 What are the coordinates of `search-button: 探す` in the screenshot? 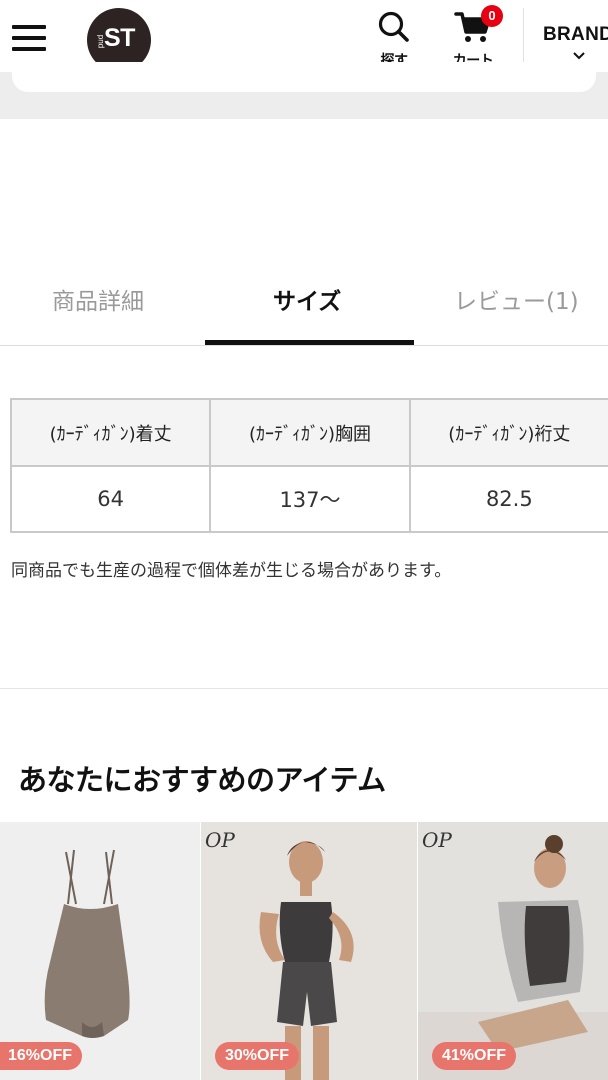 It's located at (394, 40).